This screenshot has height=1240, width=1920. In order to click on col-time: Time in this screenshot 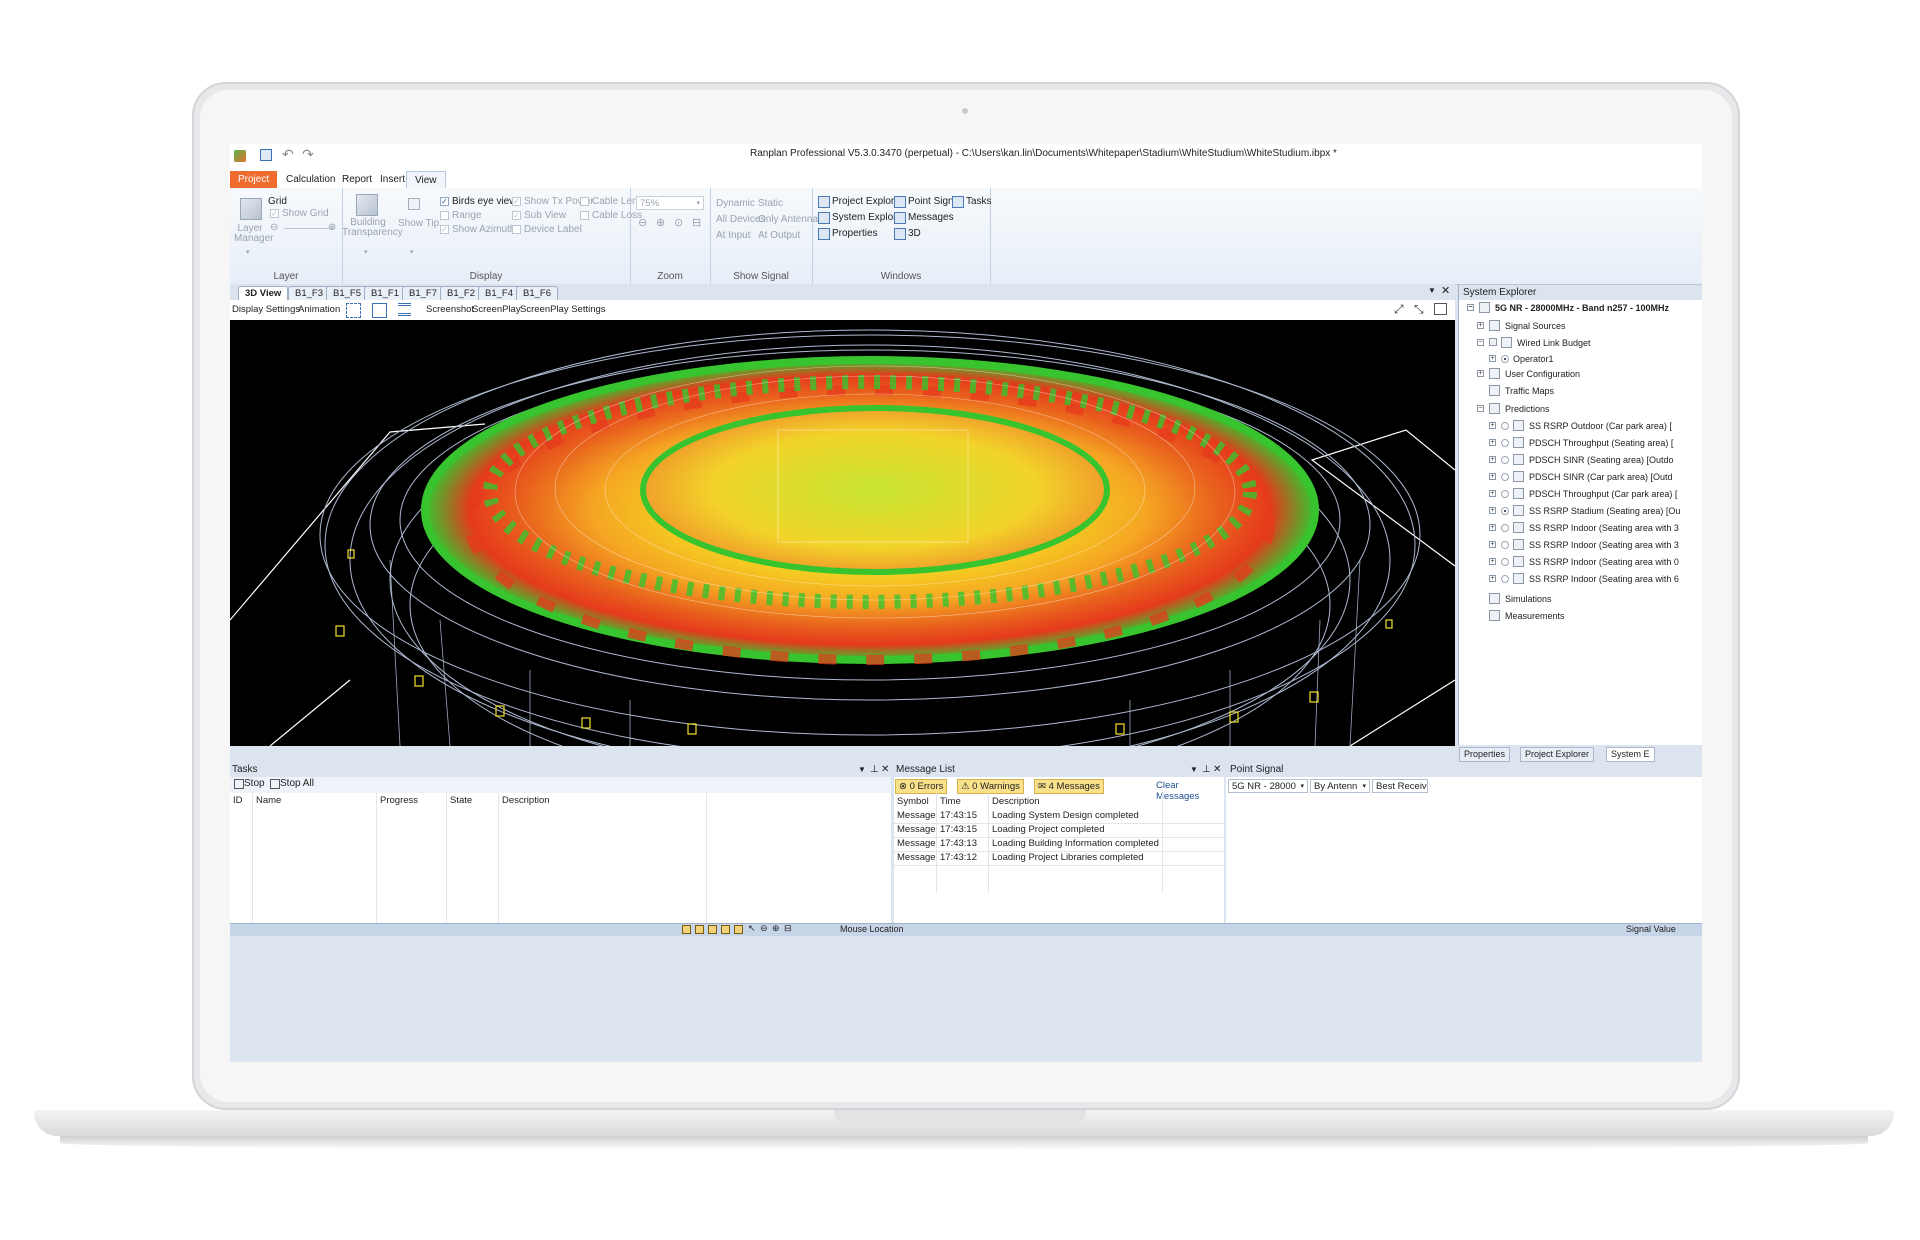, I will do `click(950, 801)`.